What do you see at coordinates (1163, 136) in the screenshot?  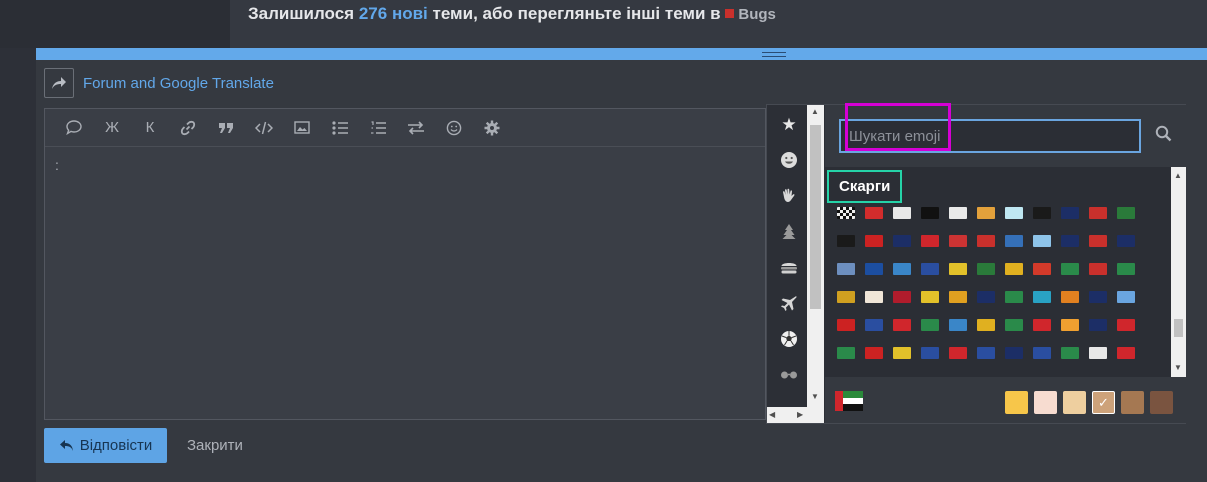 I see `search-icon` at bounding box center [1163, 136].